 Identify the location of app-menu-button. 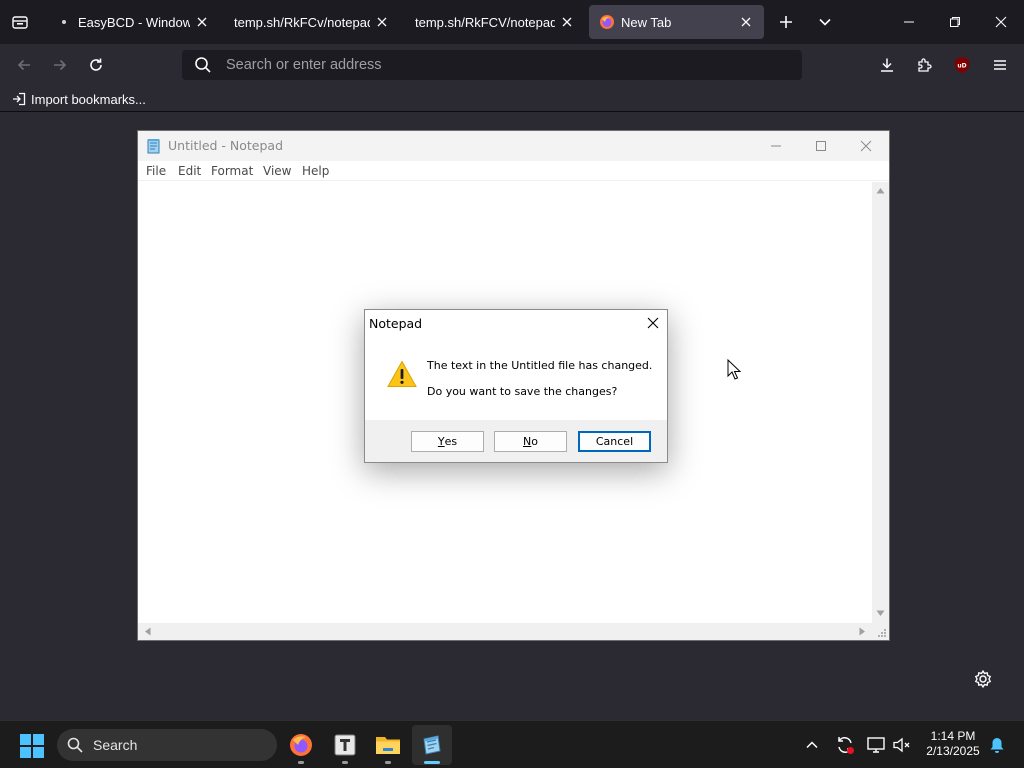
(1000, 65).